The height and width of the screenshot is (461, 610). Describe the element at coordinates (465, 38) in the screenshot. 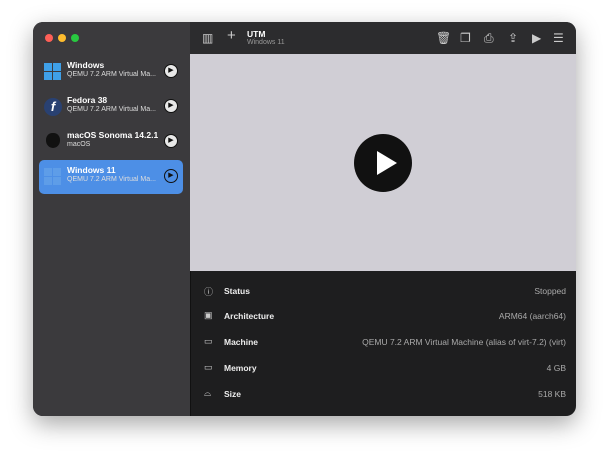

I see `clone-icon: ❐` at that location.